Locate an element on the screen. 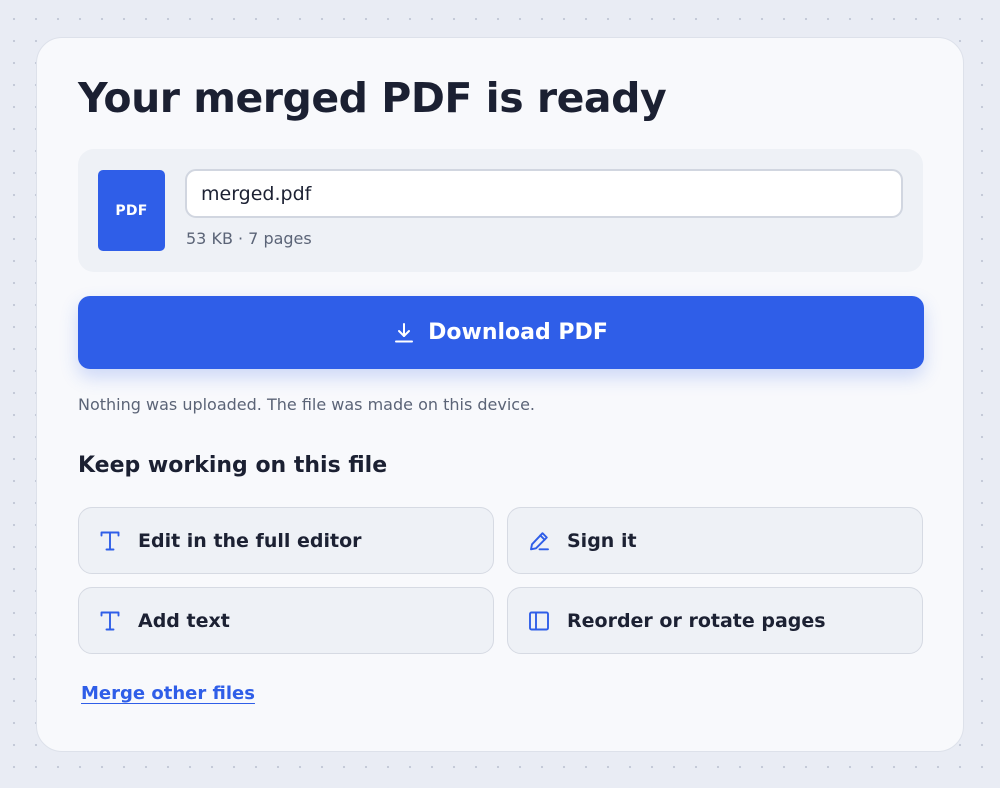 This screenshot has height=788, width=1000. pen-icon is located at coordinates (539, 541).